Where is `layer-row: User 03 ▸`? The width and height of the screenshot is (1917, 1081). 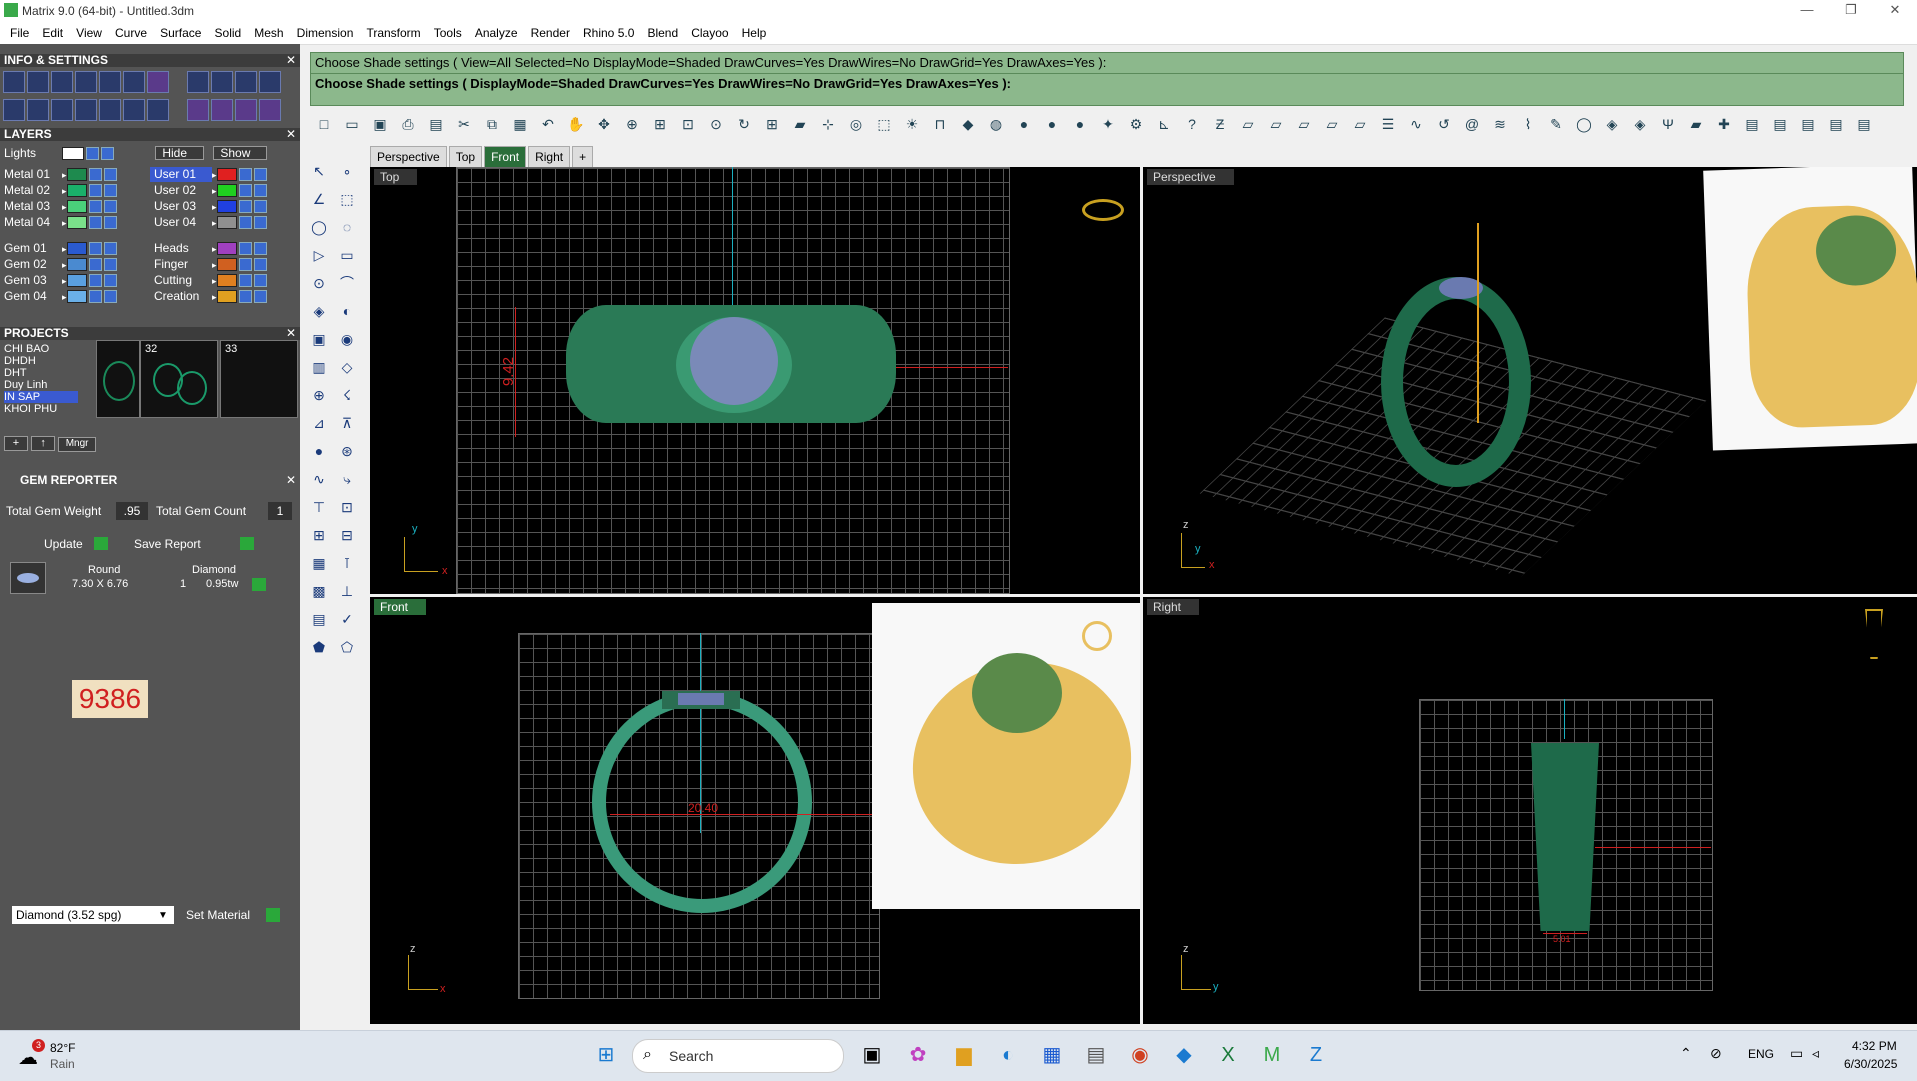 layer-row: User 03 ▸ is located at coordinates (208, 206).